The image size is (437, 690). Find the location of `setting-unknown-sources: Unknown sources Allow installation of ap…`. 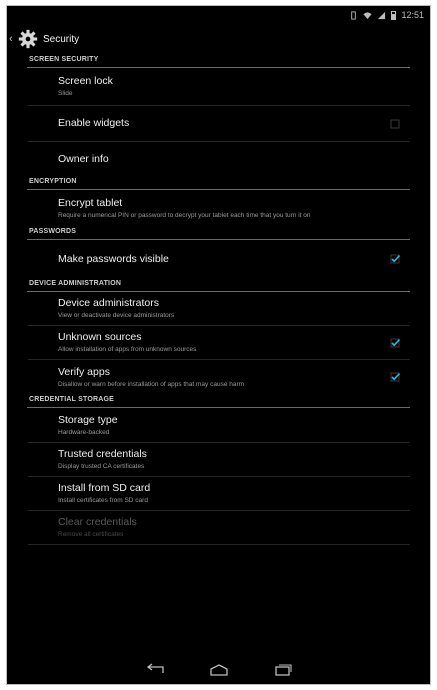

setting-unknown-sources: Unknown sources Allow installation of ap… is located at coordinates (219, 343).